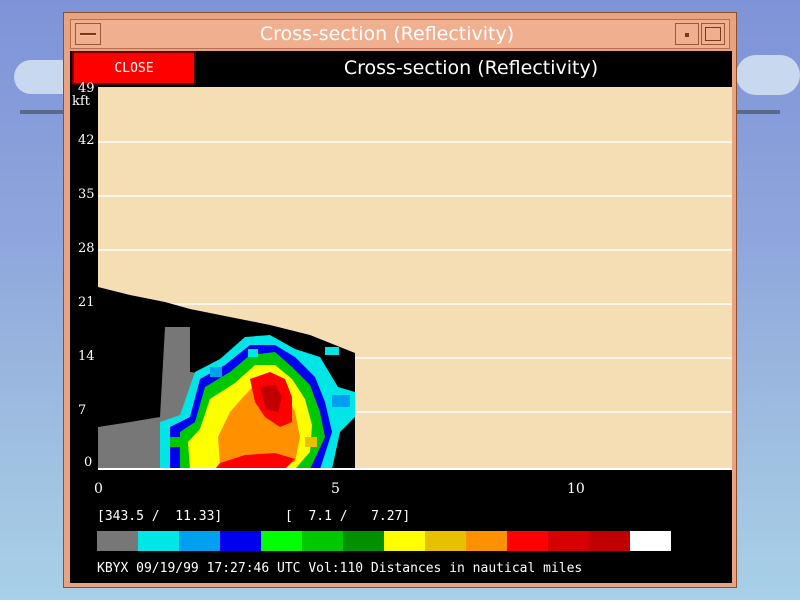  I want to click on x-tick-label: 5, so click(335, 489).